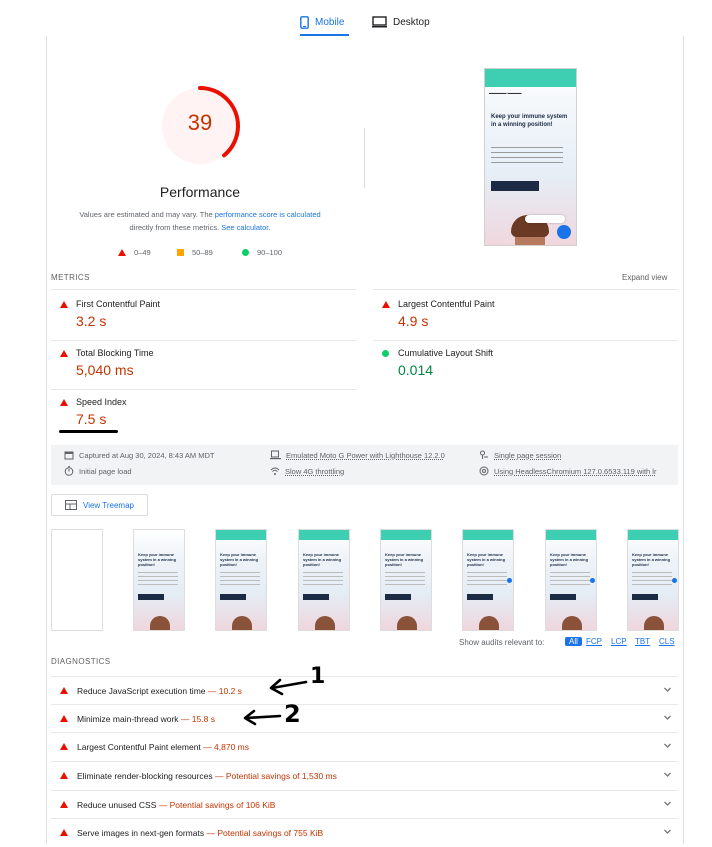 This screenshot has height=847, width=712. What do you see at coordinates (307, 471) in the screenshot?
I see `info-throttling: Slow 4G throttling` at bounding box center [307, 471].